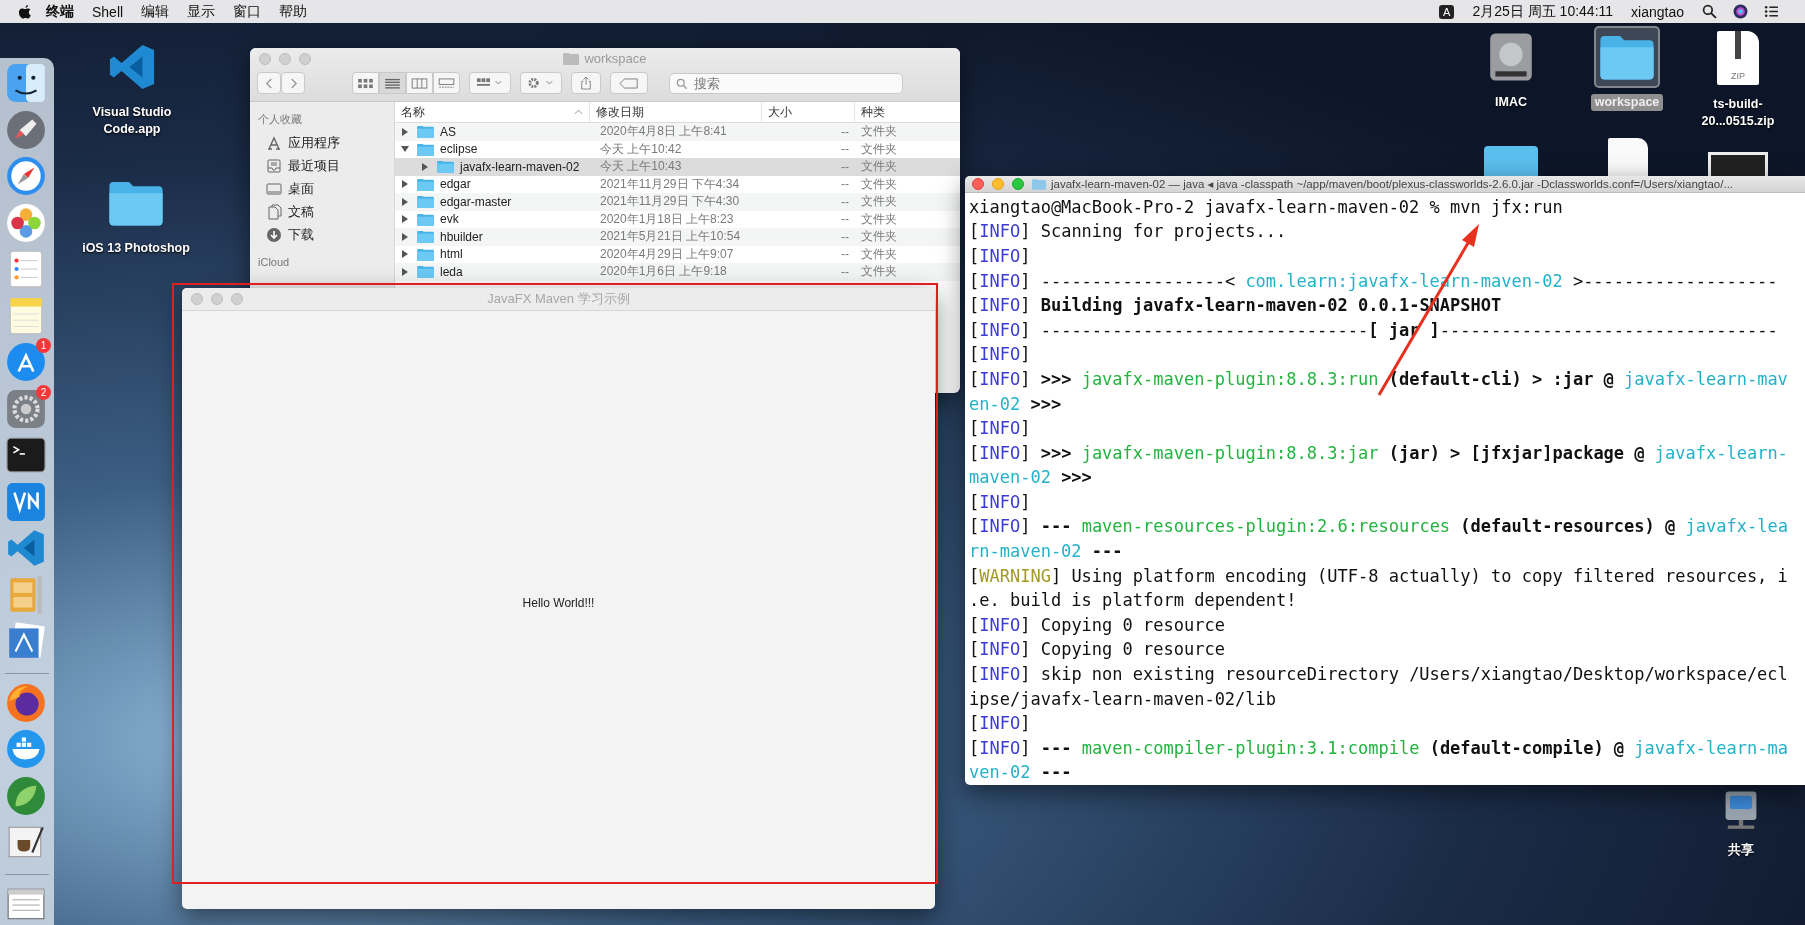  I want to click on view-list-button, so click(392, 83).